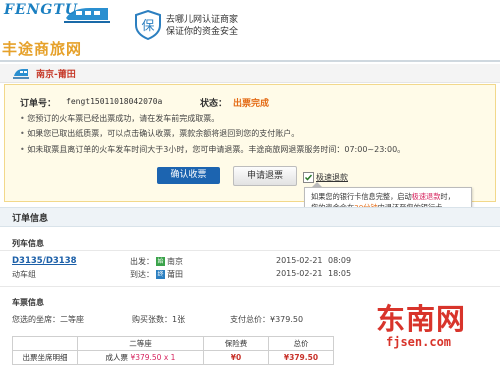 This screenshot has height=365, width=500. What do you see at coordinates (28, 302) in the screenshot?
I see `ticket-info-title: 车票信息` at bounding box center [28, 302].